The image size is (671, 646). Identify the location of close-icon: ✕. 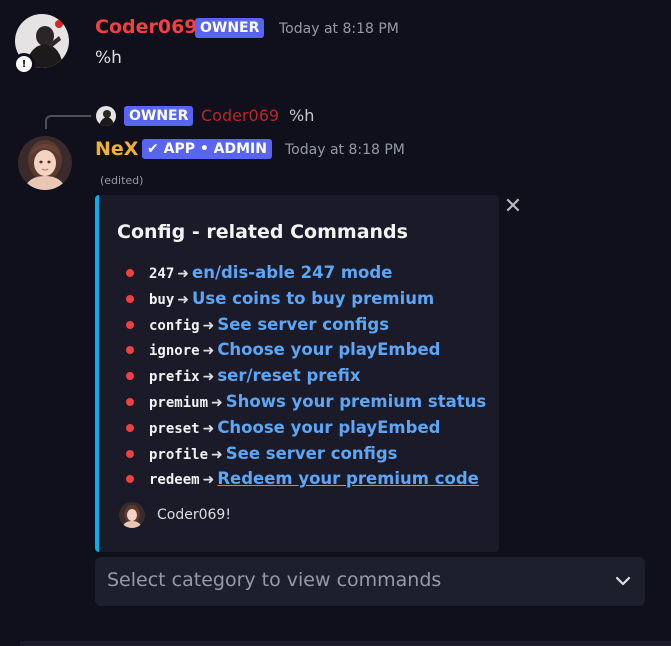
(513, 207).